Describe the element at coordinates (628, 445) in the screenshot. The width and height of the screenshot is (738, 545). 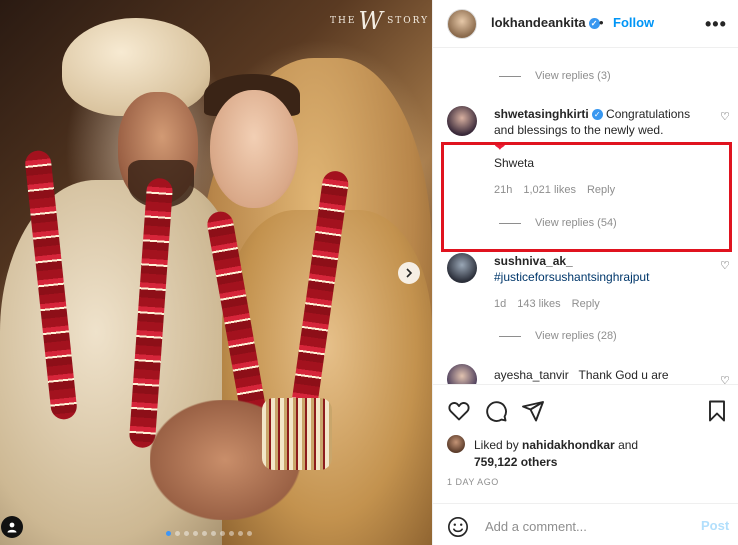
I see `liked-by-and: and` at that location.